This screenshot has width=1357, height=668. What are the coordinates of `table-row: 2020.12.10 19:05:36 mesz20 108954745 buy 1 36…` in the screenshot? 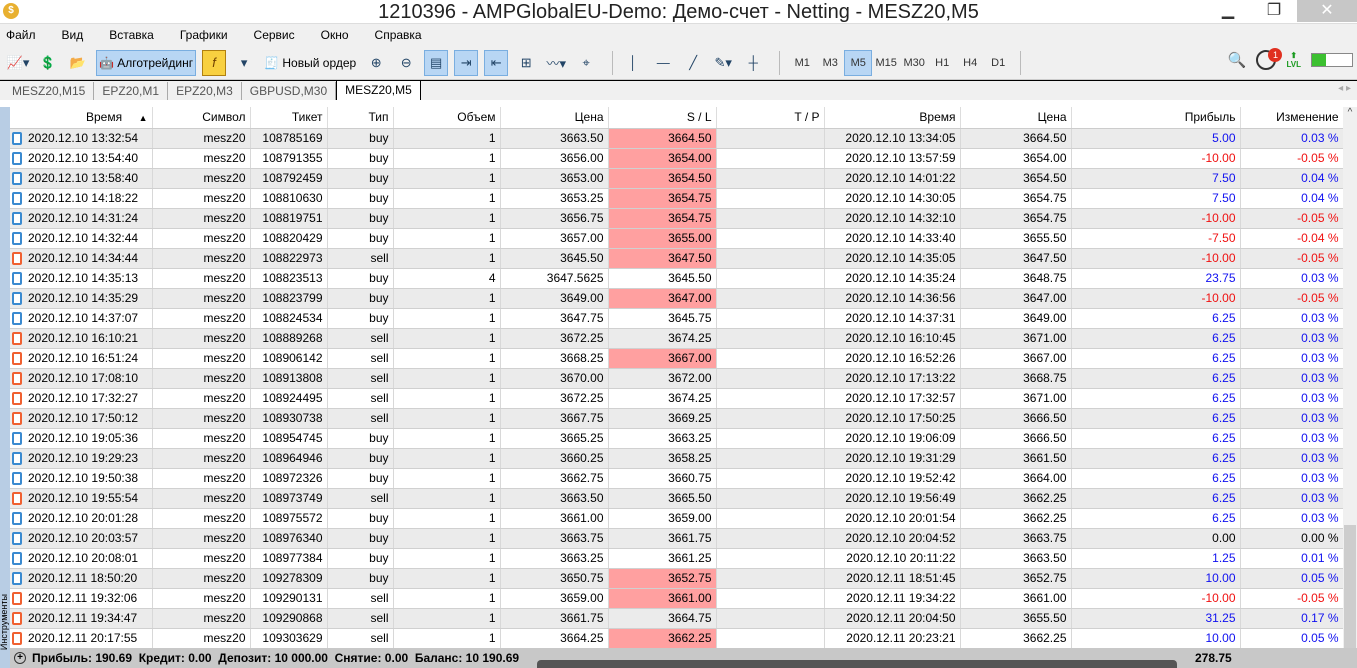 It's located at (677, 438).